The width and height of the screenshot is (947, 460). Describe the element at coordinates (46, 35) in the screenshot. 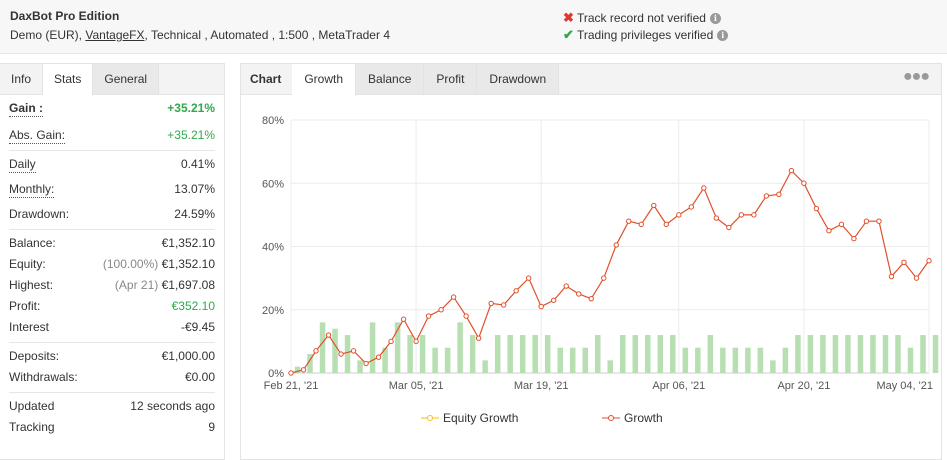

I see `account-type: Demo (EUR),` at that location.